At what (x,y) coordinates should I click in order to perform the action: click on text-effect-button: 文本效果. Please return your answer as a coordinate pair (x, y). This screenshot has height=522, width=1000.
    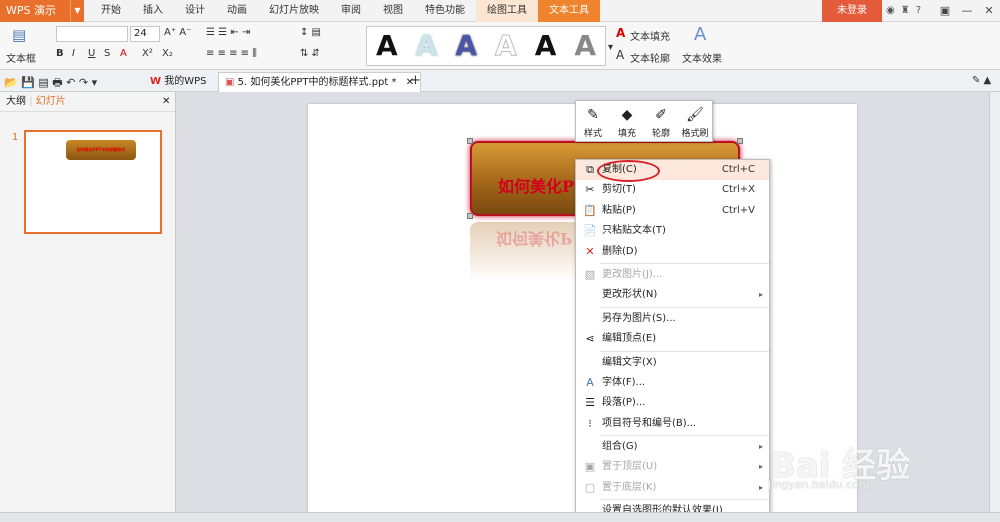
    Looking at the image, I should click on (702, 57).